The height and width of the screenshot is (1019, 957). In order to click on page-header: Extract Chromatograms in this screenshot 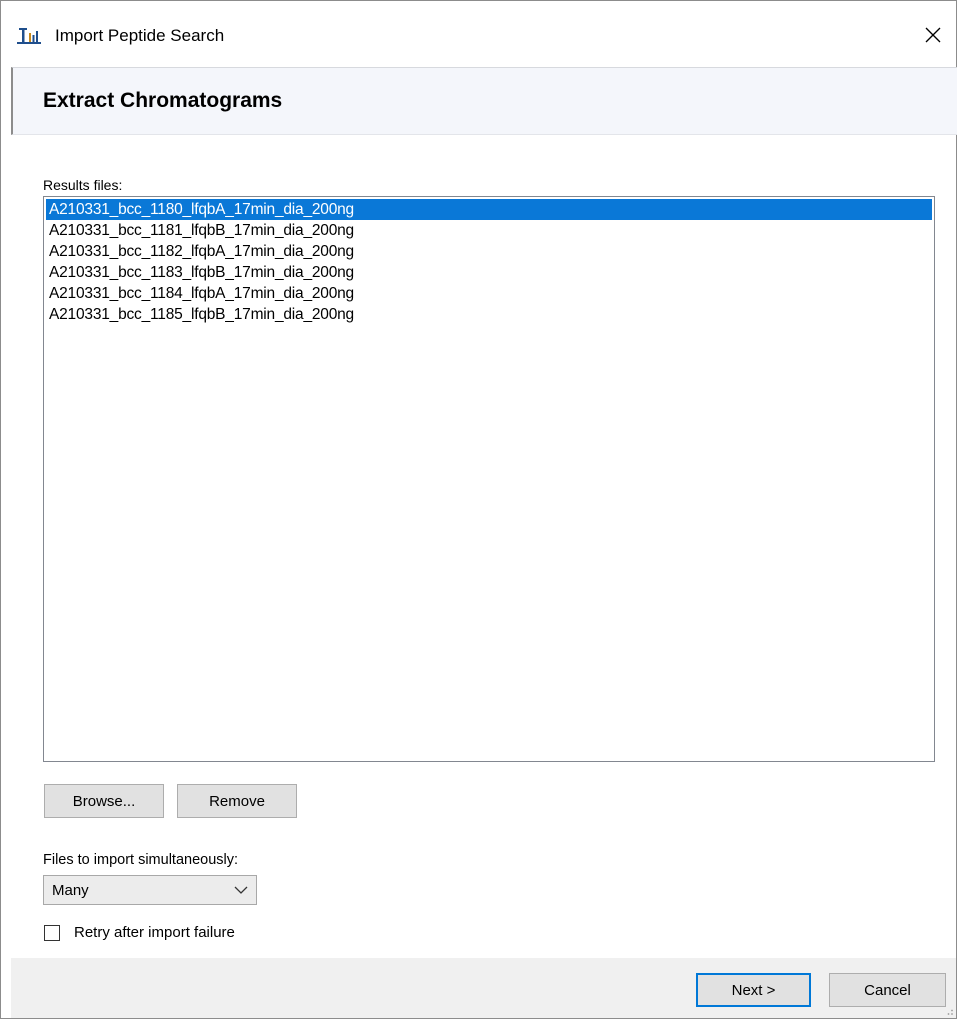, I will do `click(484, 101)`.